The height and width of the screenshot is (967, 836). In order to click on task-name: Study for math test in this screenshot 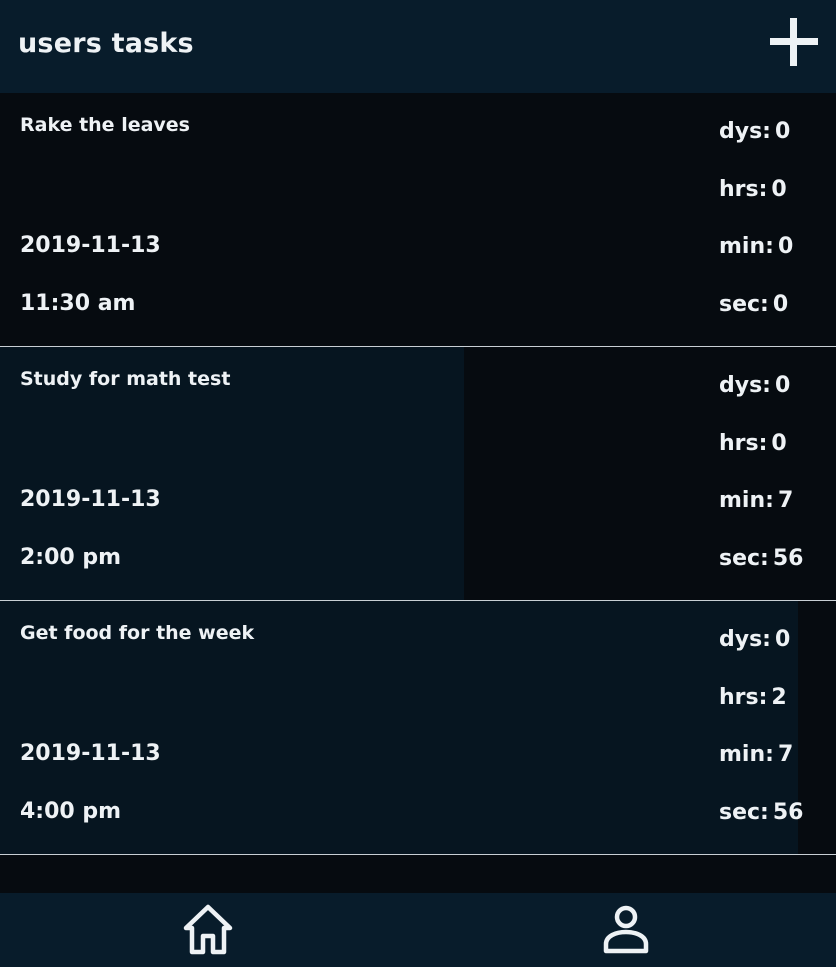, I will do `click(125, 379)`.